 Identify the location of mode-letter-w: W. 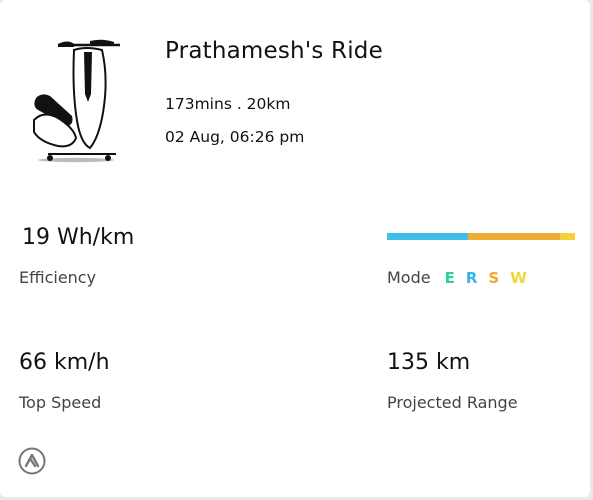
(518, 278).